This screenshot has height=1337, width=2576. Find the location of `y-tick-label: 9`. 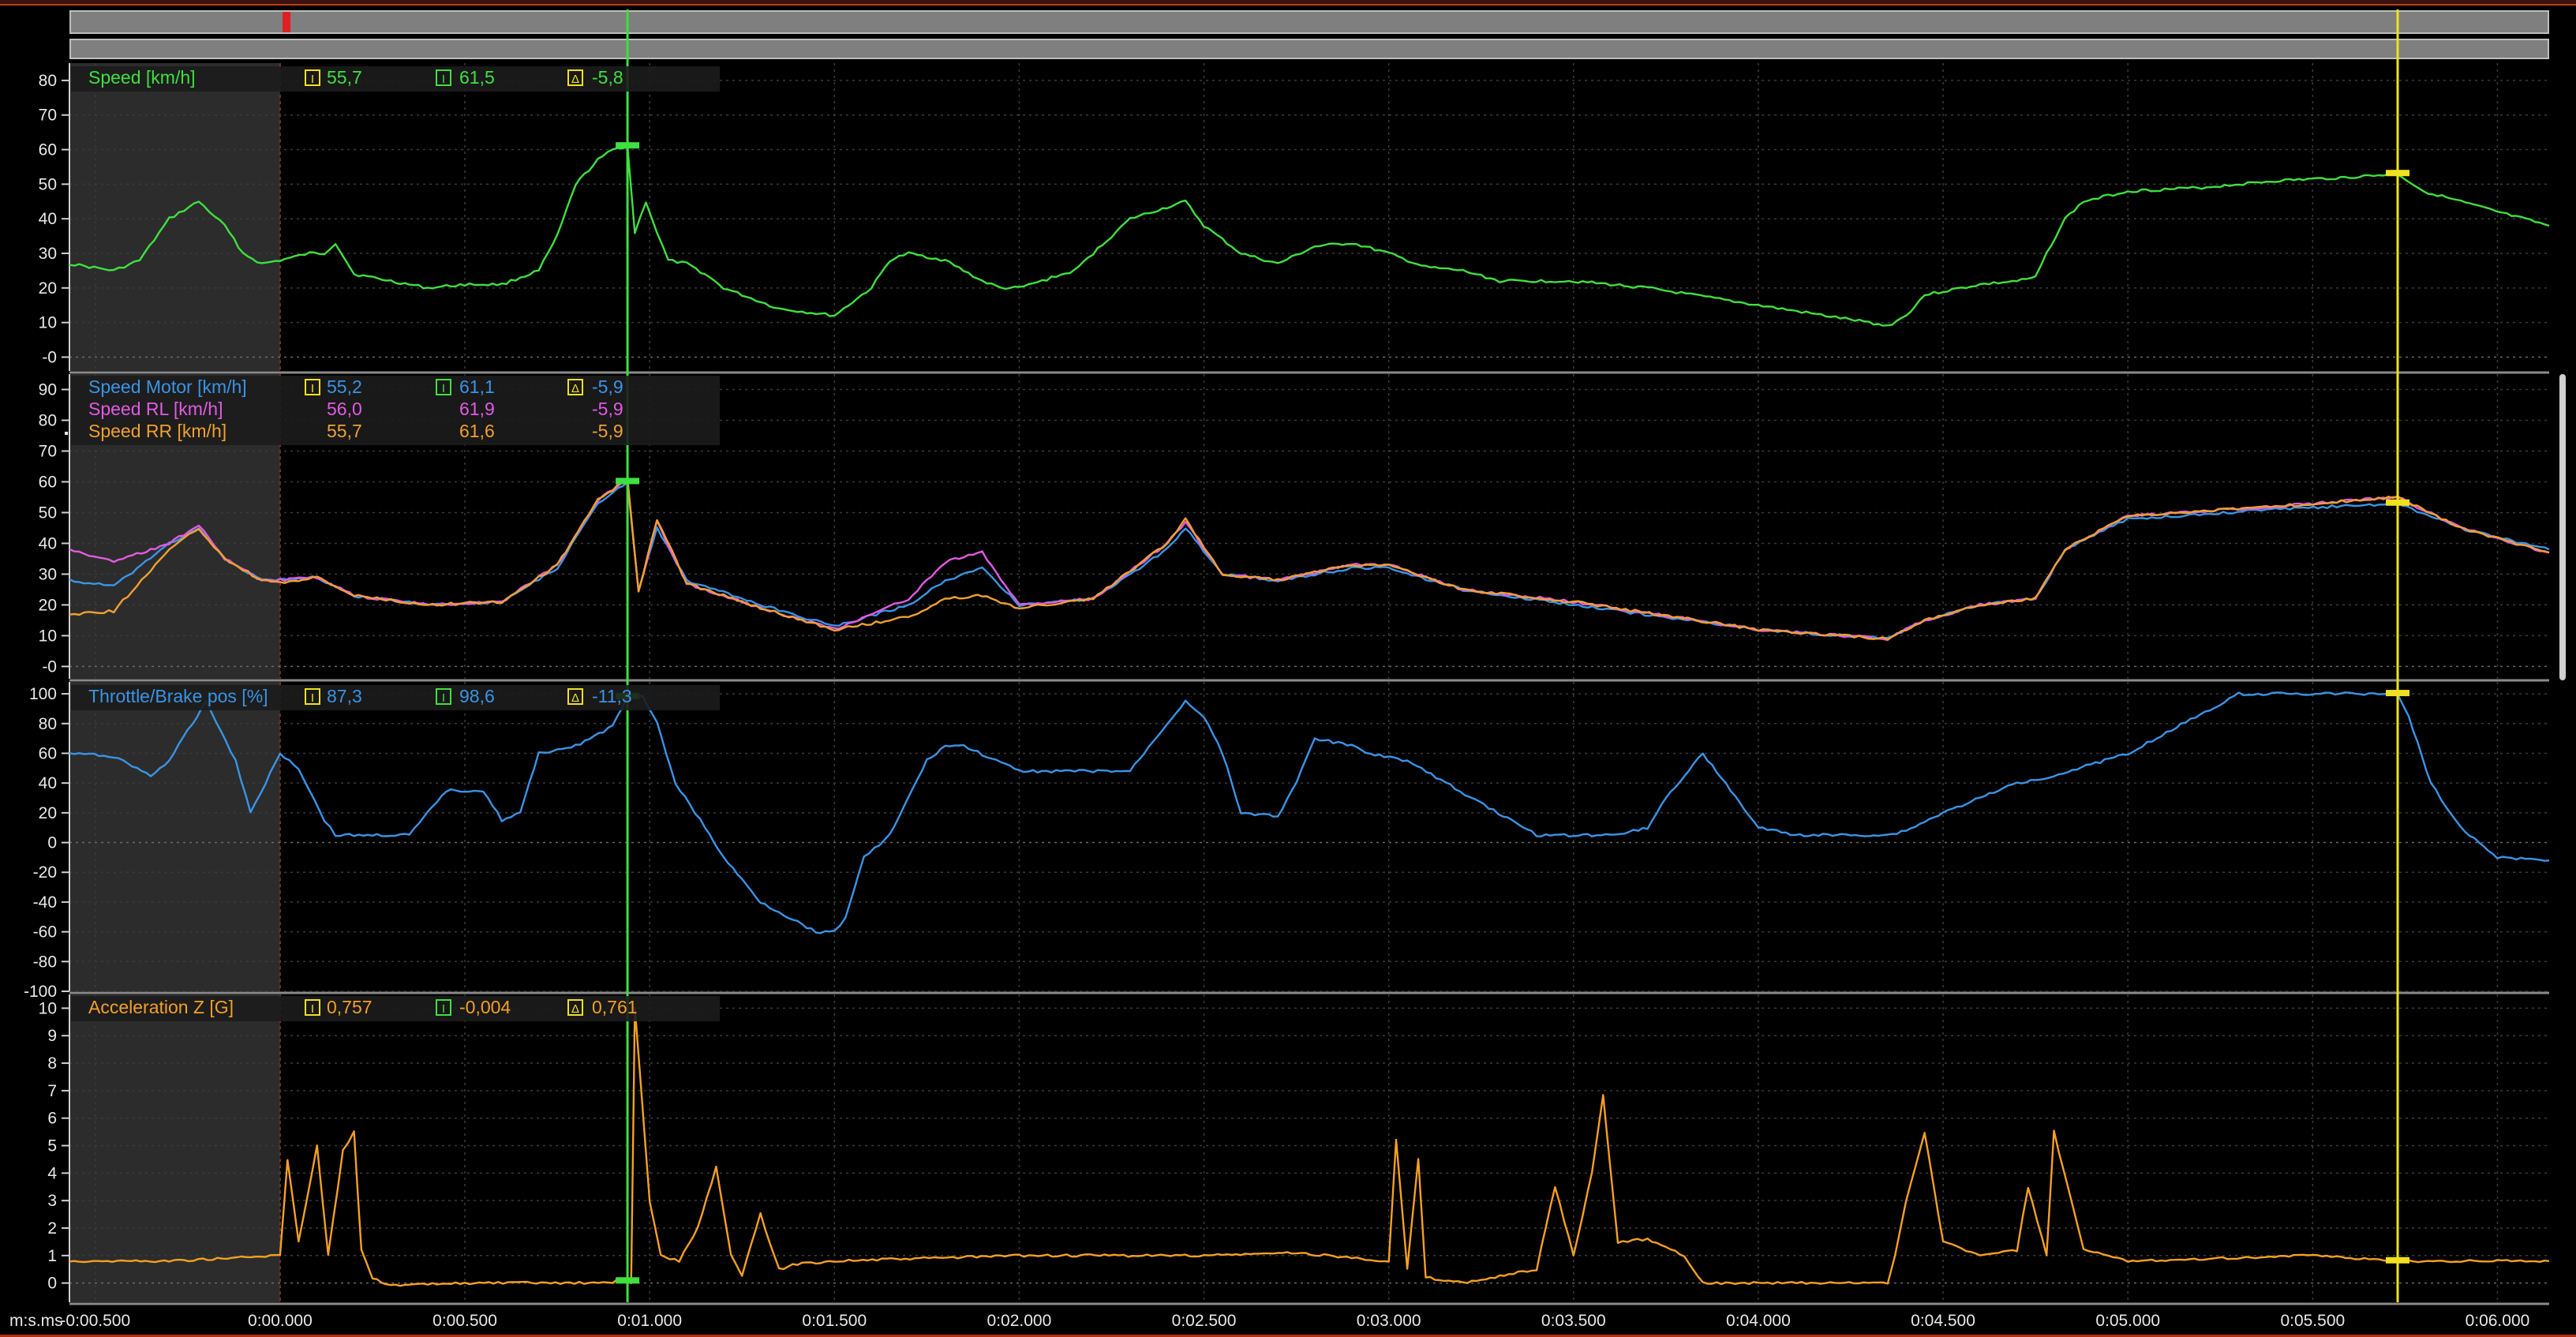

y-tick-label: 9 is located at coordinates (52, 1036).